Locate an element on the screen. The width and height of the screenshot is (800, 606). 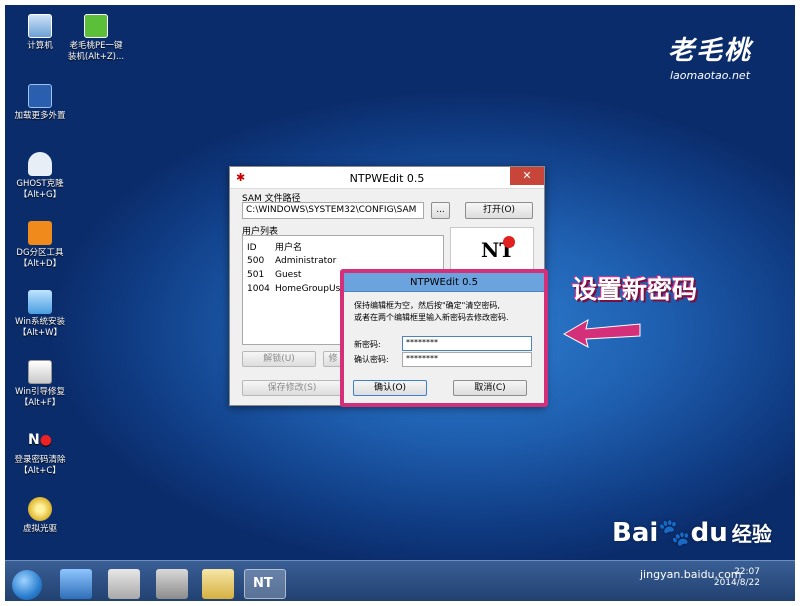
password-clear-icon: N● is located at coordinates (40, 440).